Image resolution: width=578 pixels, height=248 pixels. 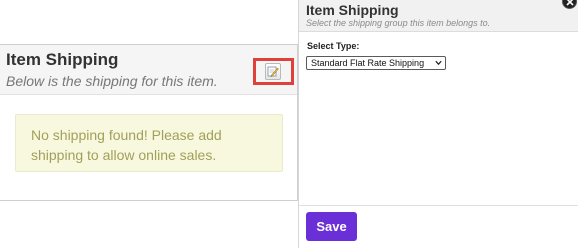 What do you see at coordinates (368, 63) in the screenshot?
I see `shipping-type-selected-value: Standard Flat Rate Shipping` at bounding box center [368, 63].